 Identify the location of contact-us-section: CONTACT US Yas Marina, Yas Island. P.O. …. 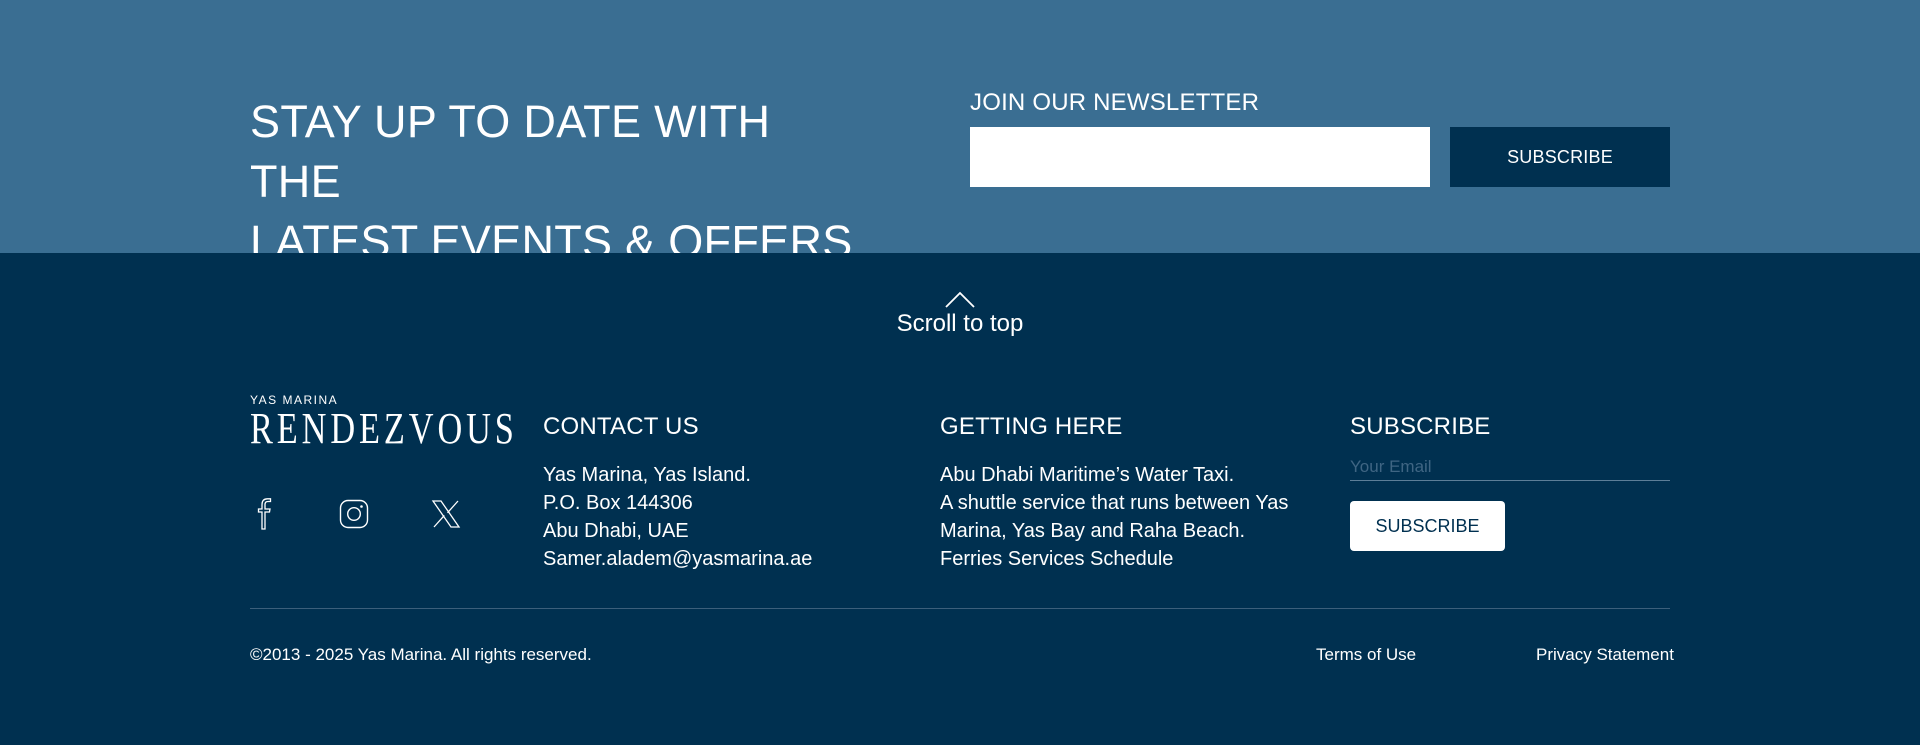
(723, 493).